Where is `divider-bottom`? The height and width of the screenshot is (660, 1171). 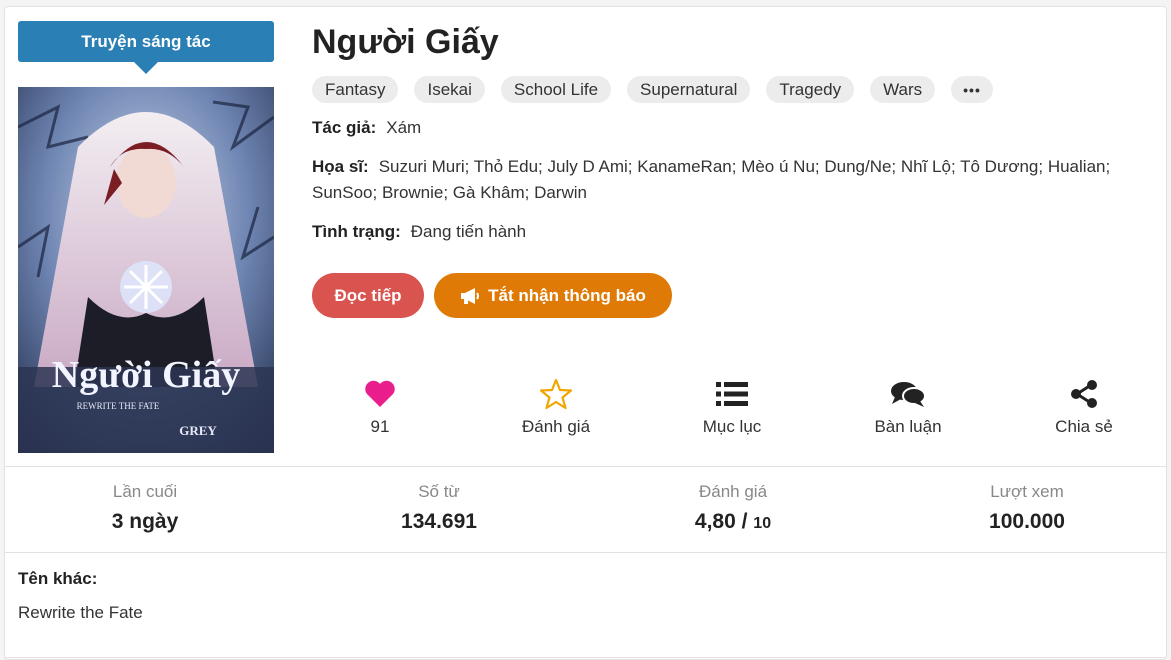
divider-bottom is located at coordinates (585, 552).